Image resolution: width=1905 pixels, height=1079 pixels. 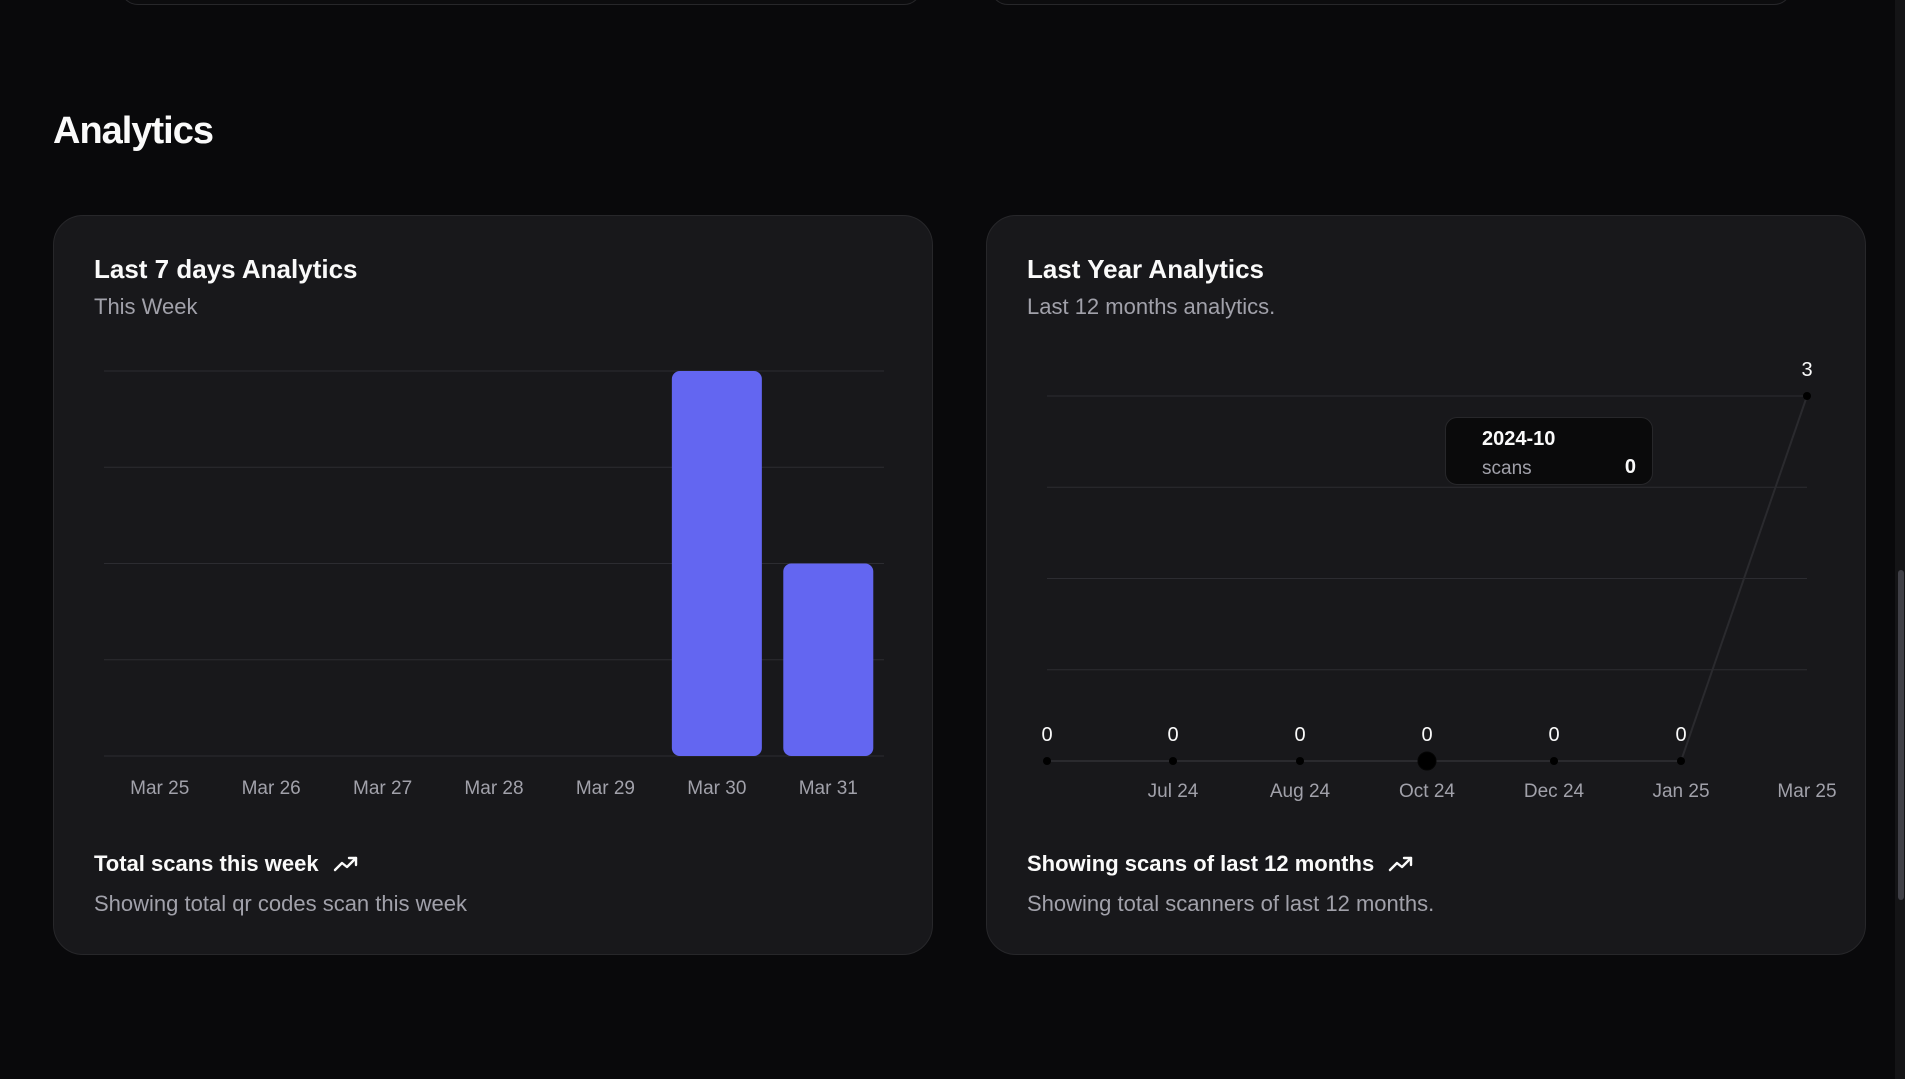 I want to click on data-label: 3, so click(x=1806, y=370).